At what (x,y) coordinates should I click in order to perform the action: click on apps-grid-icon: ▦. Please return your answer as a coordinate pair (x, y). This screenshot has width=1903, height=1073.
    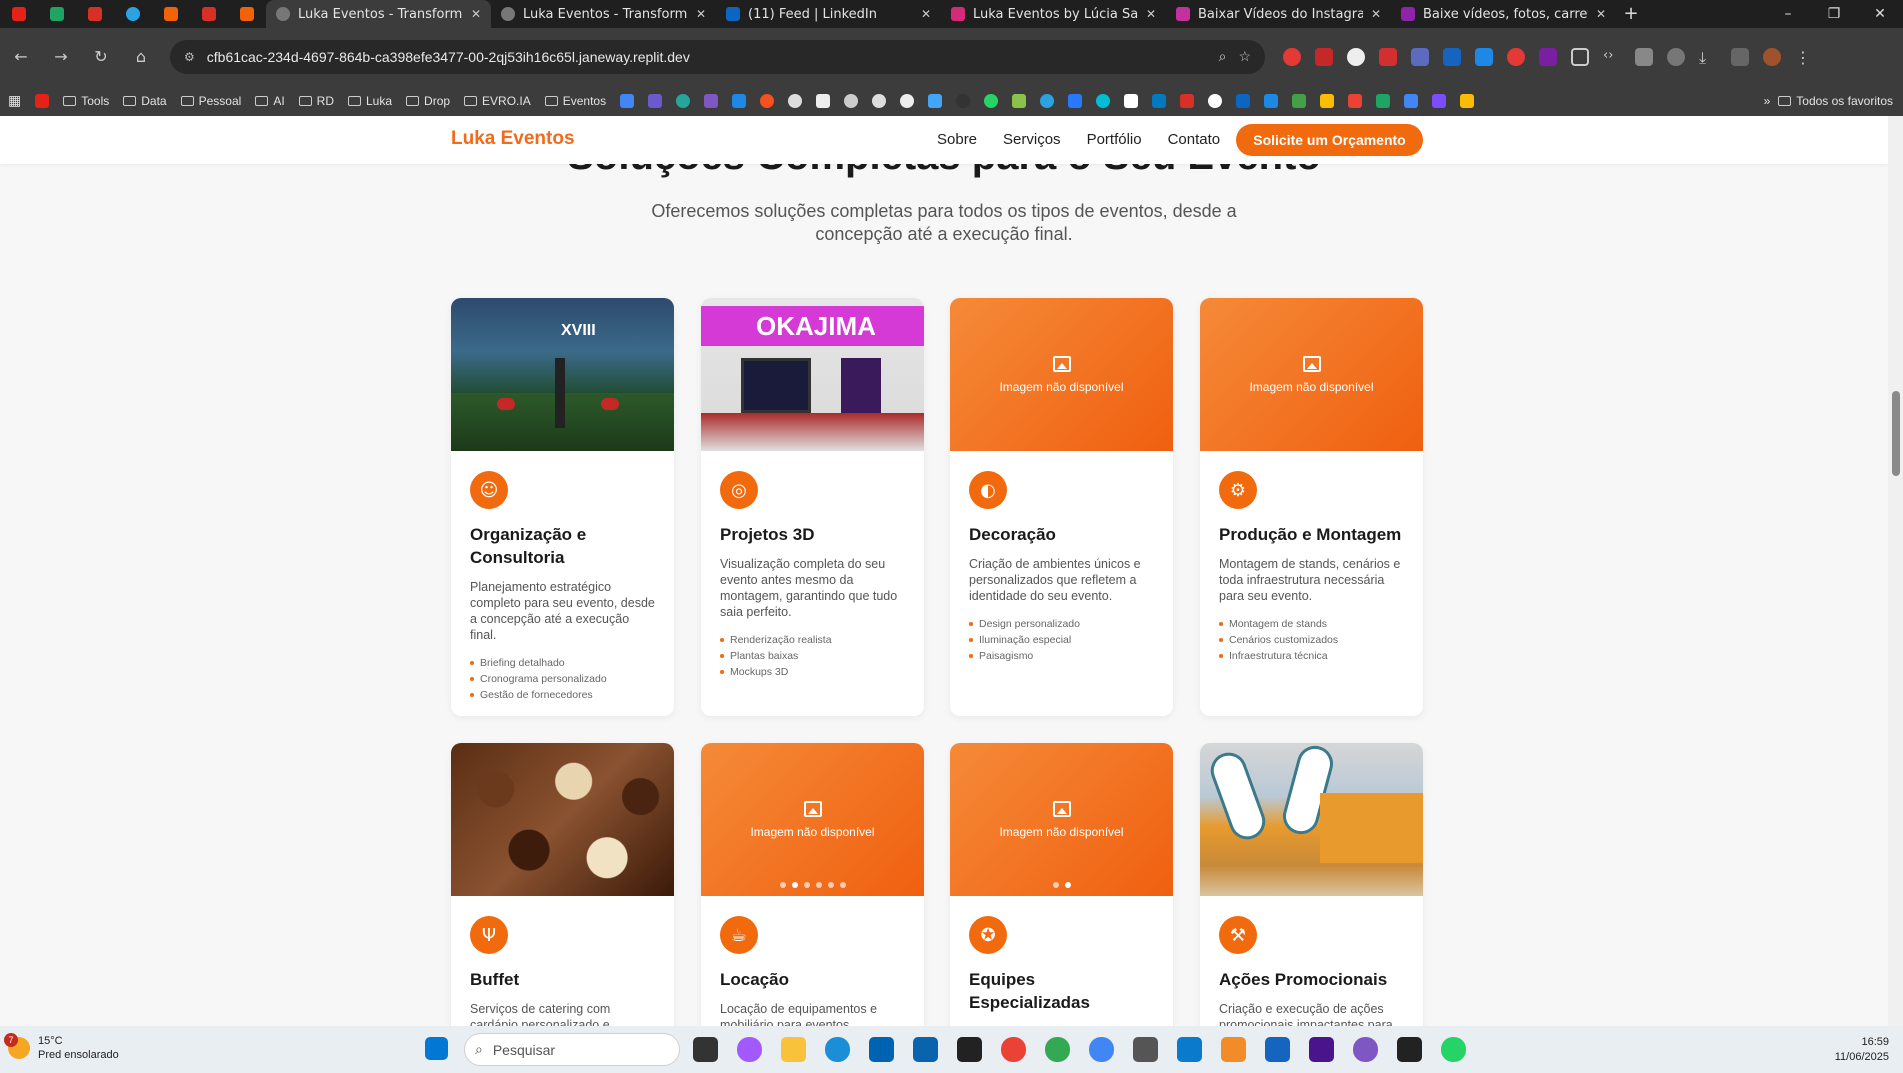
    Looking at the image, I should click on (14, 100).